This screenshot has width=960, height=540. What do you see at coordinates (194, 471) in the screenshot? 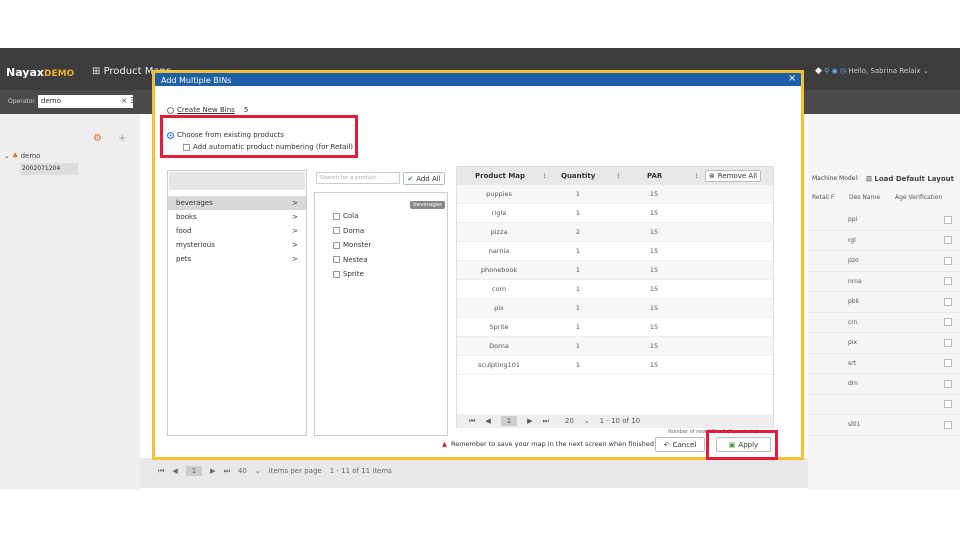
I see `current-page: 1` at bounding box center [194, 471].